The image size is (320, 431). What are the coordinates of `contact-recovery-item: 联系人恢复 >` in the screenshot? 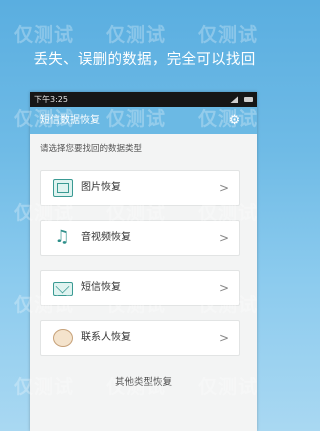 It's located at (140, 338).